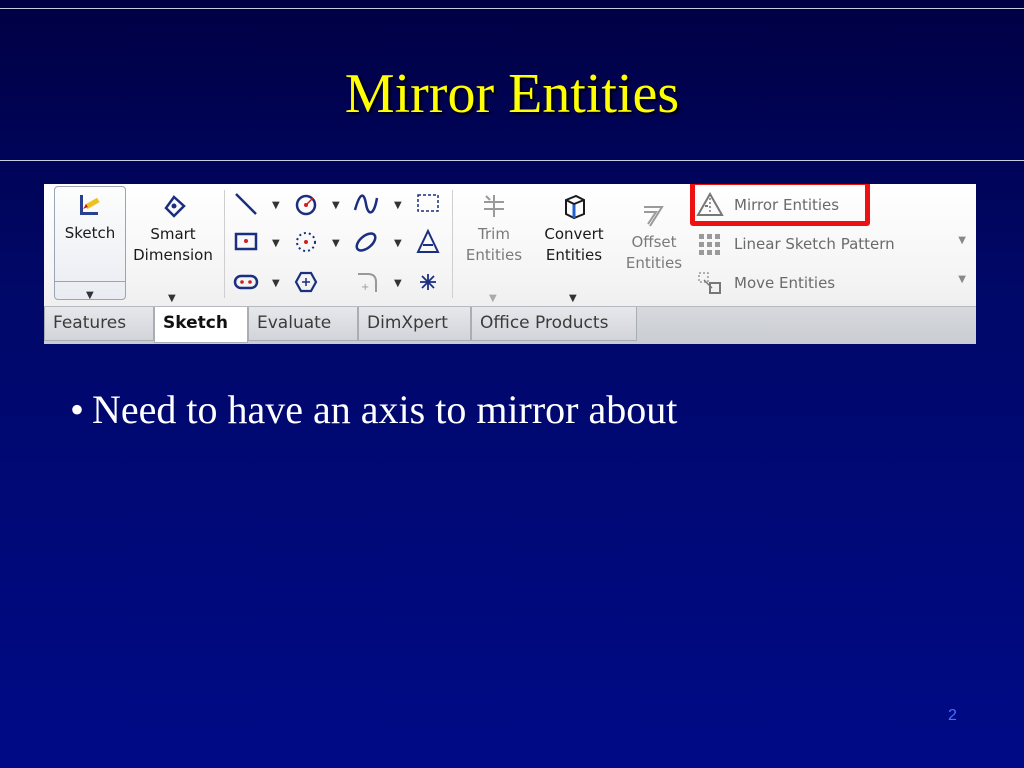 Image resolution: width=1024 pixels, height=768 pixels. I want to click on trim-icon, so click(494, 206).